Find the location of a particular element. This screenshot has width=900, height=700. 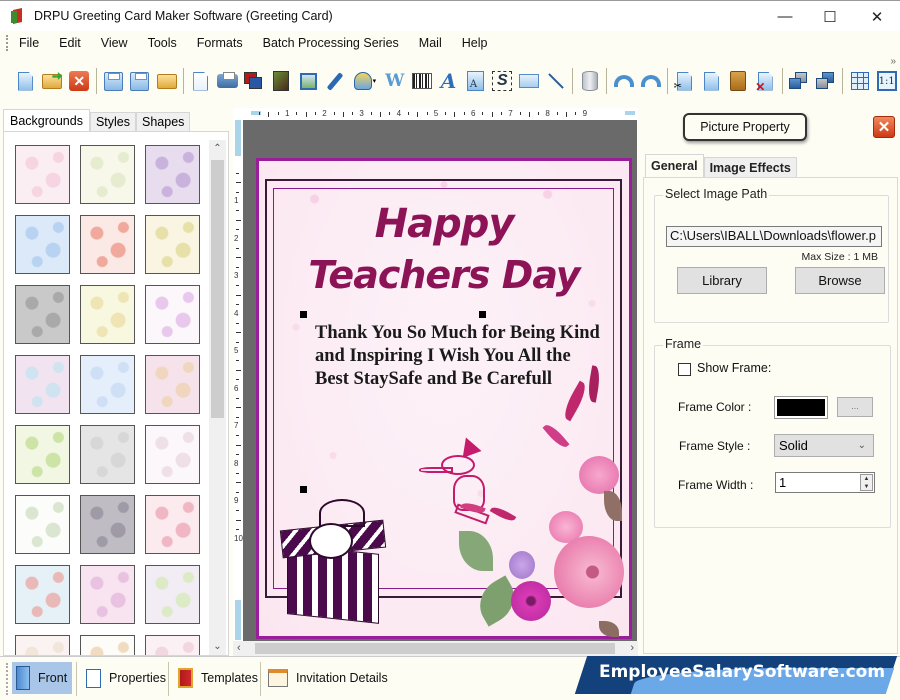

background-thumbnail-red-hearts is located at coordinates (172, 524).